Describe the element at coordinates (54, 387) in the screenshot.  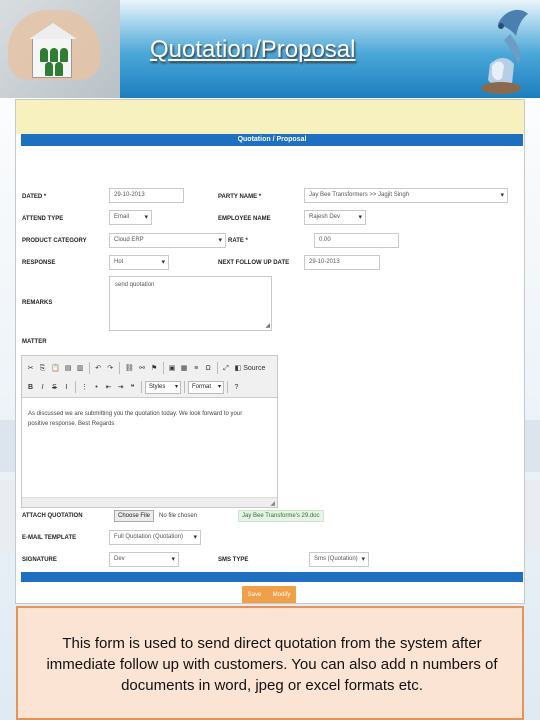
I see `strike-button: S` at that location.